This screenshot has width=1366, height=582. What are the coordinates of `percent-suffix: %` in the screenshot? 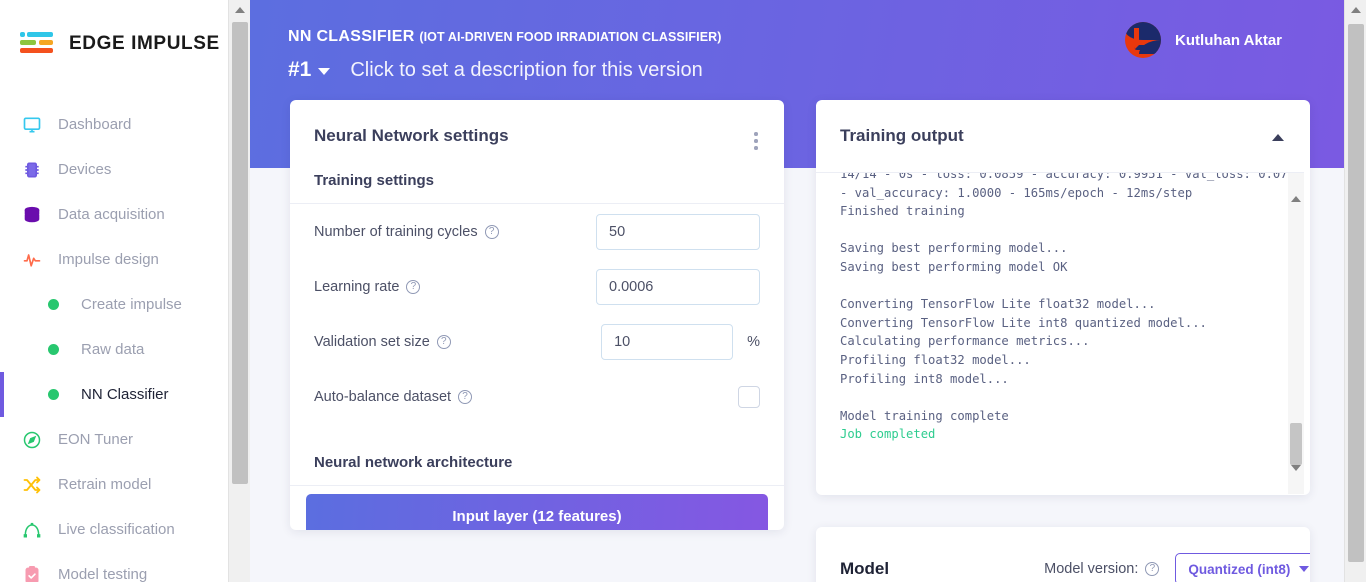 It's located at (753, 341).